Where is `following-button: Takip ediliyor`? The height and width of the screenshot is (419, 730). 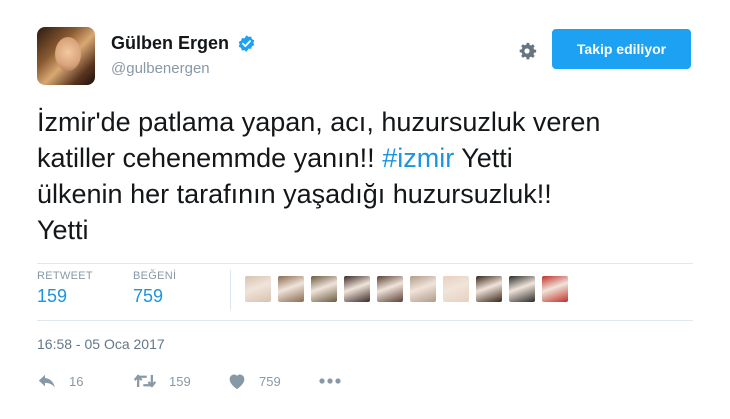 following-button: Takip ediliyor is located at coordinates (621, 49).